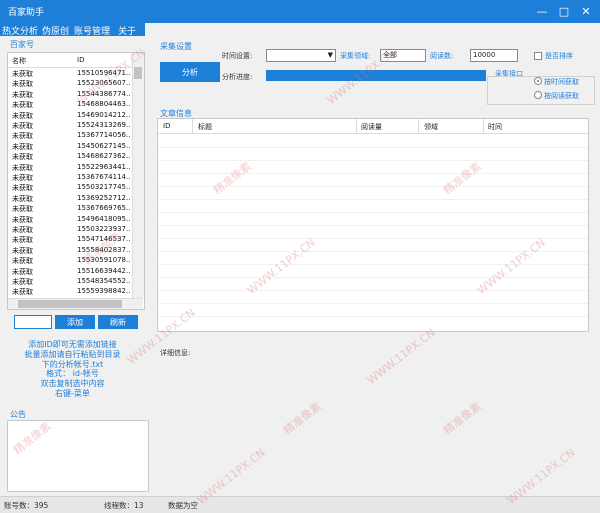  What do you see at coordinates (401, 356) in the screenshot?
I see `watermark-text: WWW.11PX.CN` at bounding box center [401, 356].